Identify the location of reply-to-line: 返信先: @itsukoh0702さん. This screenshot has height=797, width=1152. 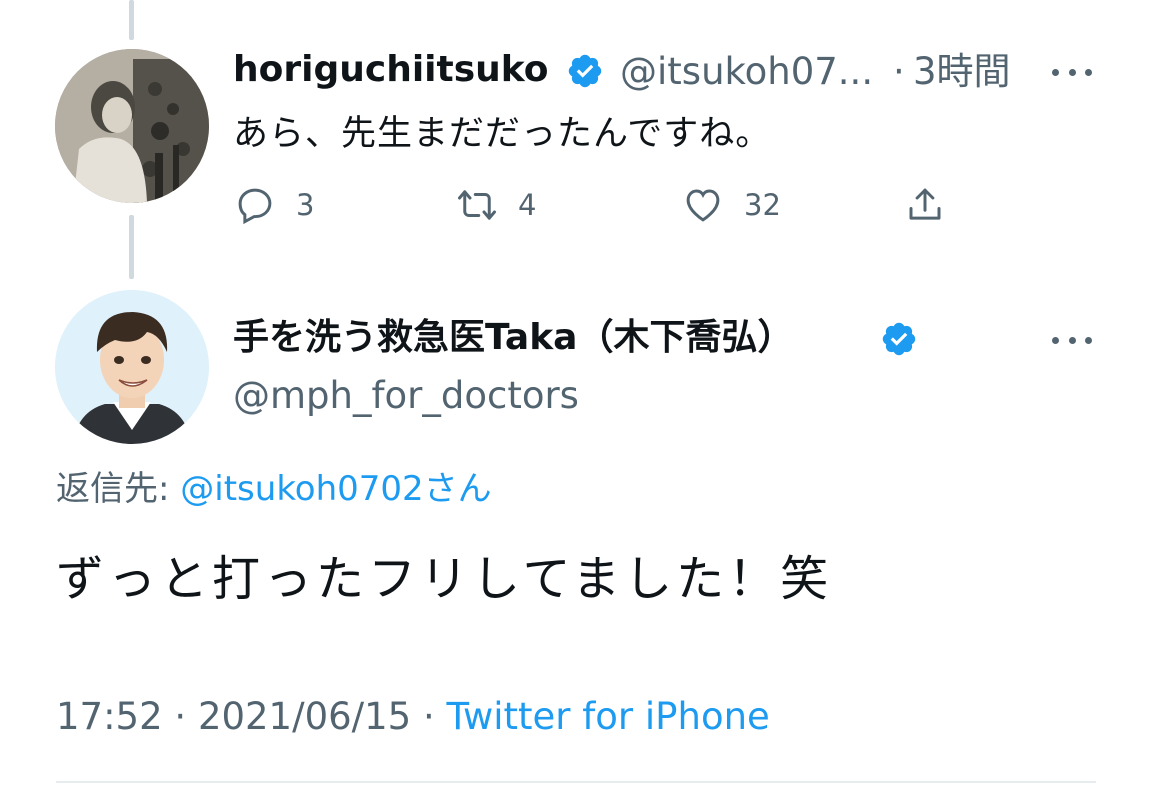
(274, 489).